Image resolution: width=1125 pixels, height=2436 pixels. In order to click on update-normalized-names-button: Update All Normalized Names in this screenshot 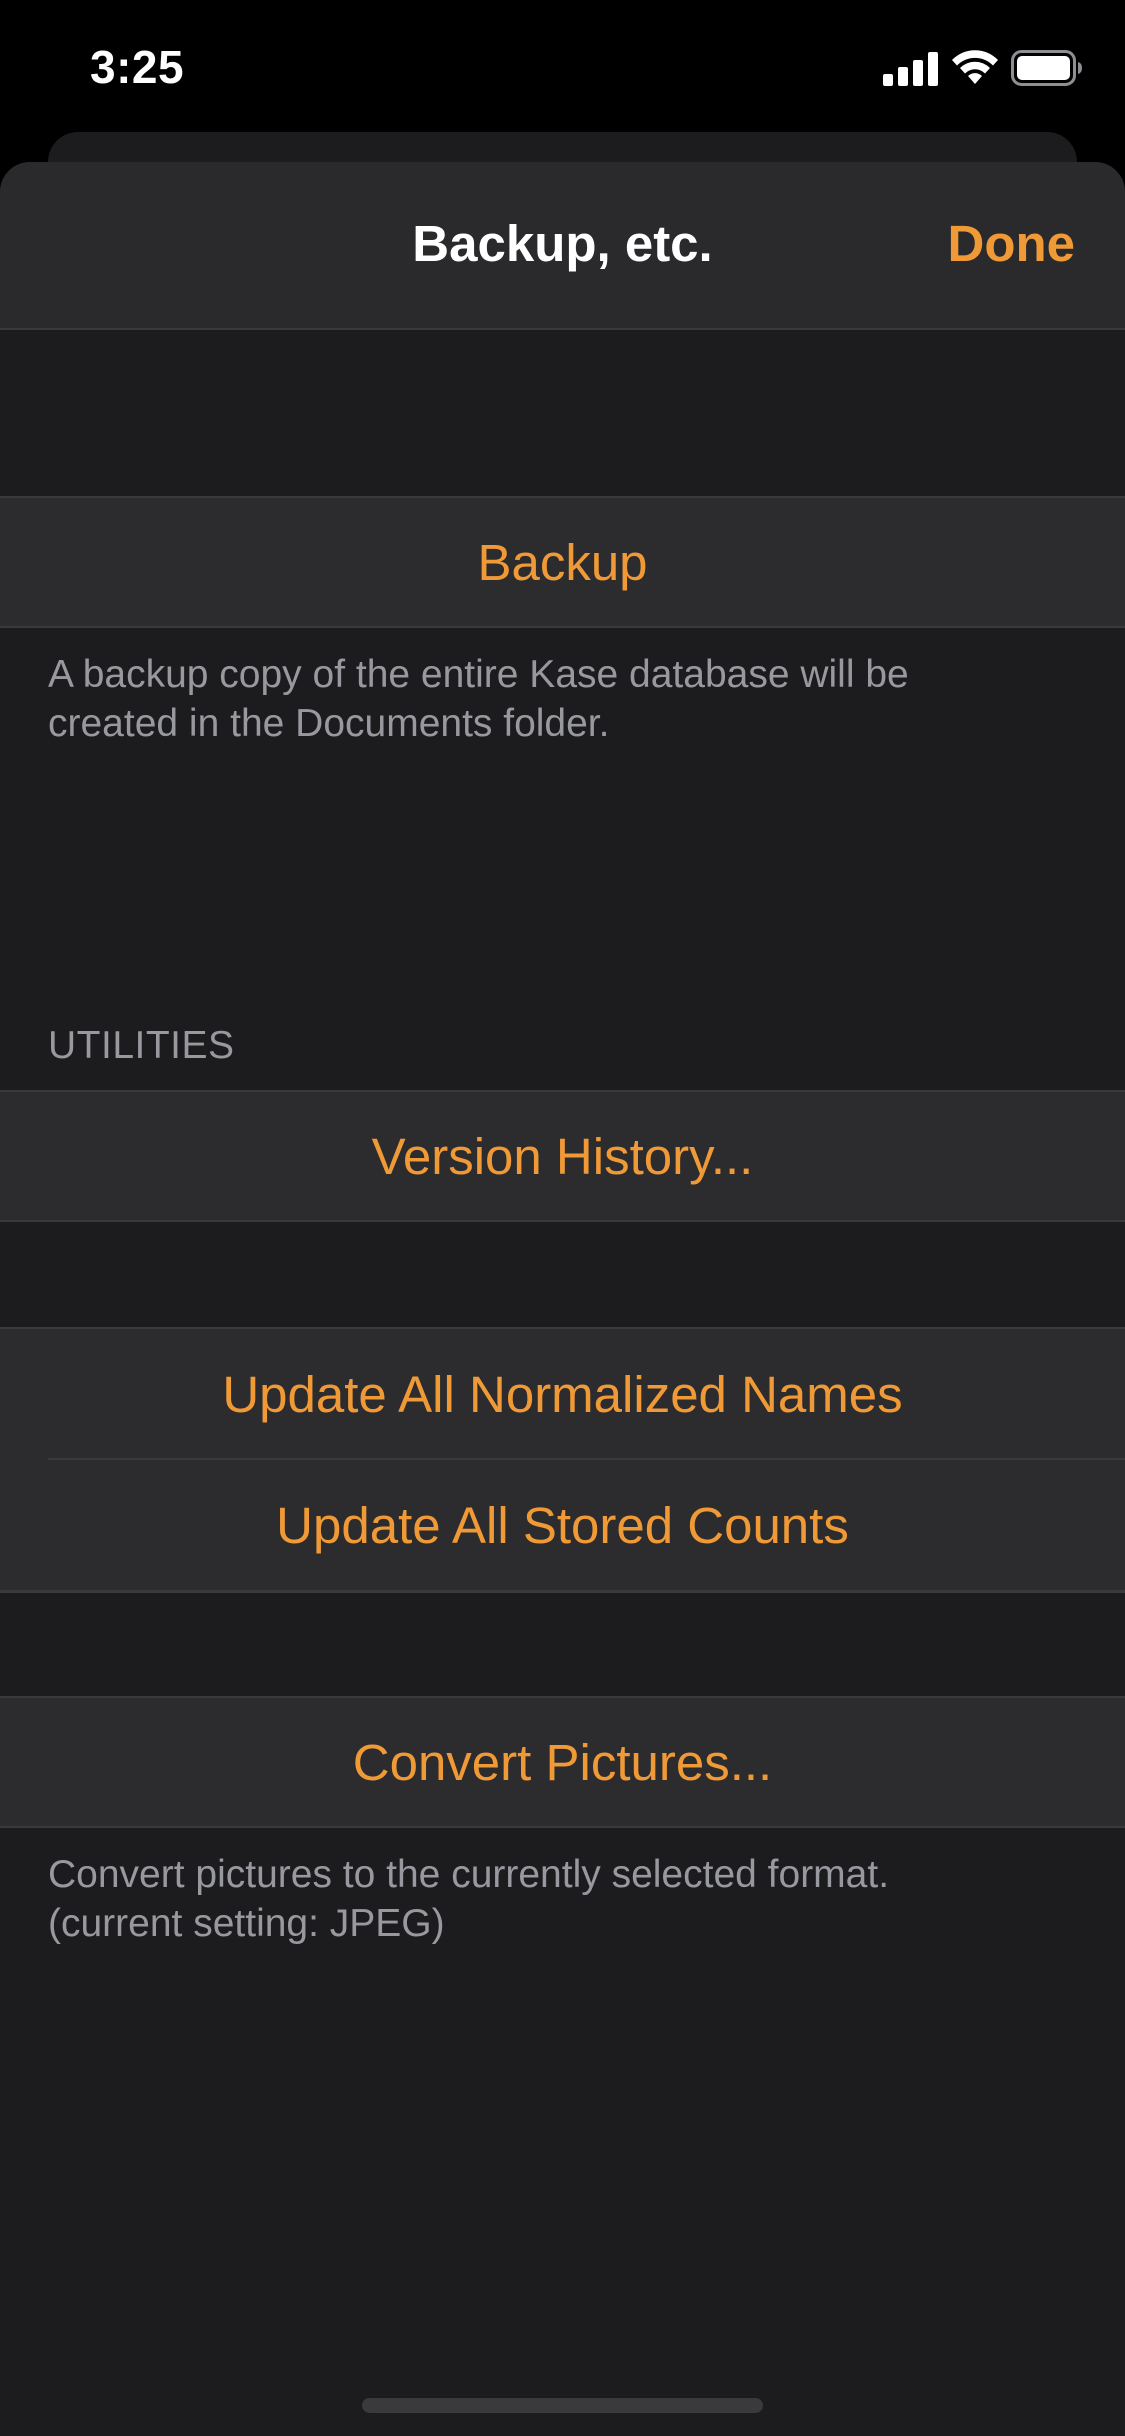, I will do `click(562, 1393)`.